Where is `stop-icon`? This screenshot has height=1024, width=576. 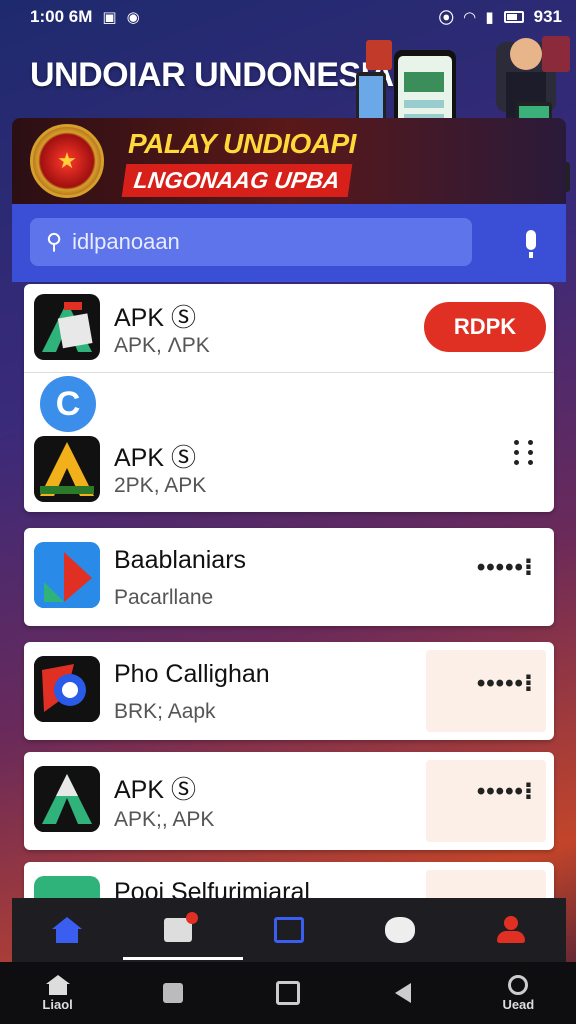 stop-icon is located at coordinates (172, 993).